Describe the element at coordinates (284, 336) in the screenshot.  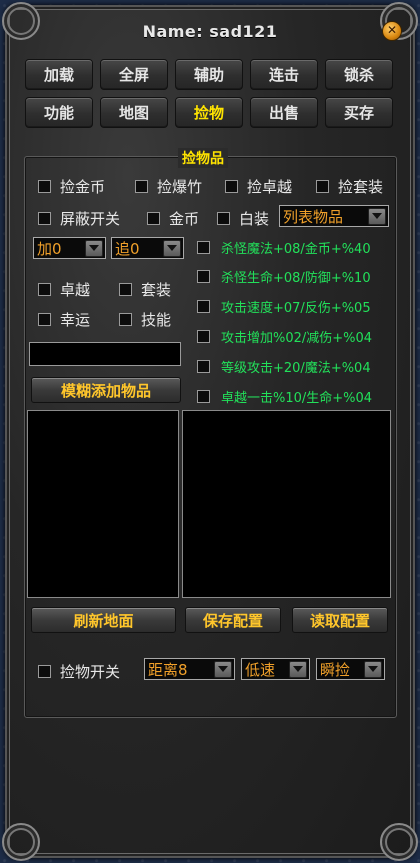
I see `checkbox-attr-4: 攻击增加%02/减伤+%04` at that location.